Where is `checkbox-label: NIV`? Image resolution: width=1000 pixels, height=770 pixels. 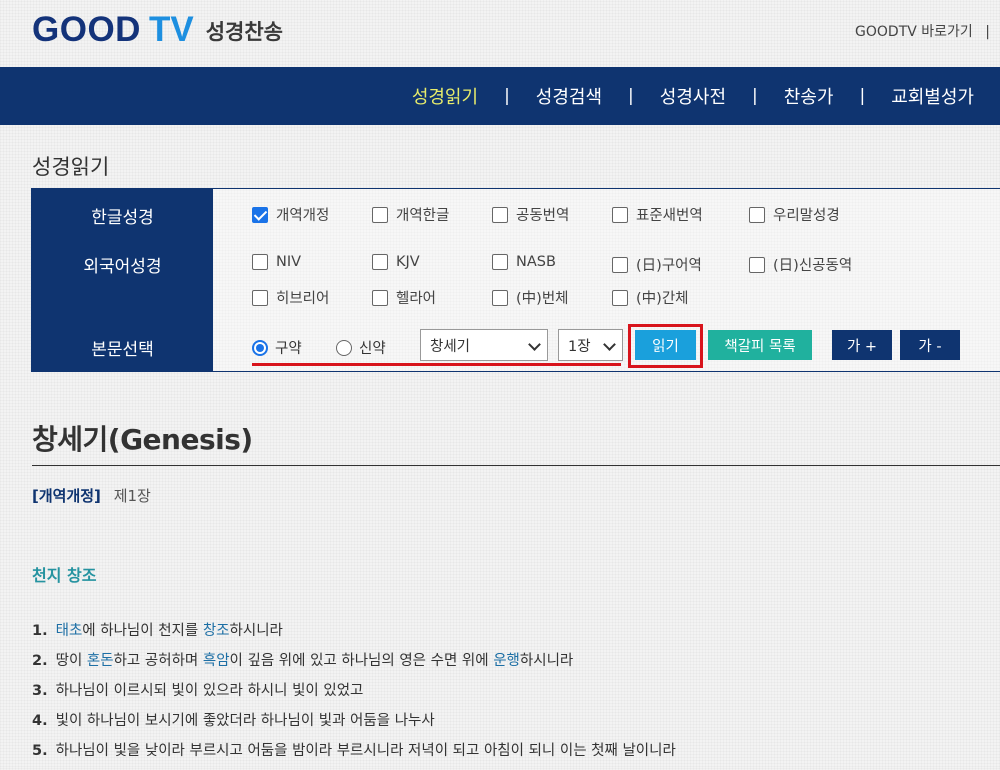 checkbox-label: NIV is located at coordinates (289, 262).